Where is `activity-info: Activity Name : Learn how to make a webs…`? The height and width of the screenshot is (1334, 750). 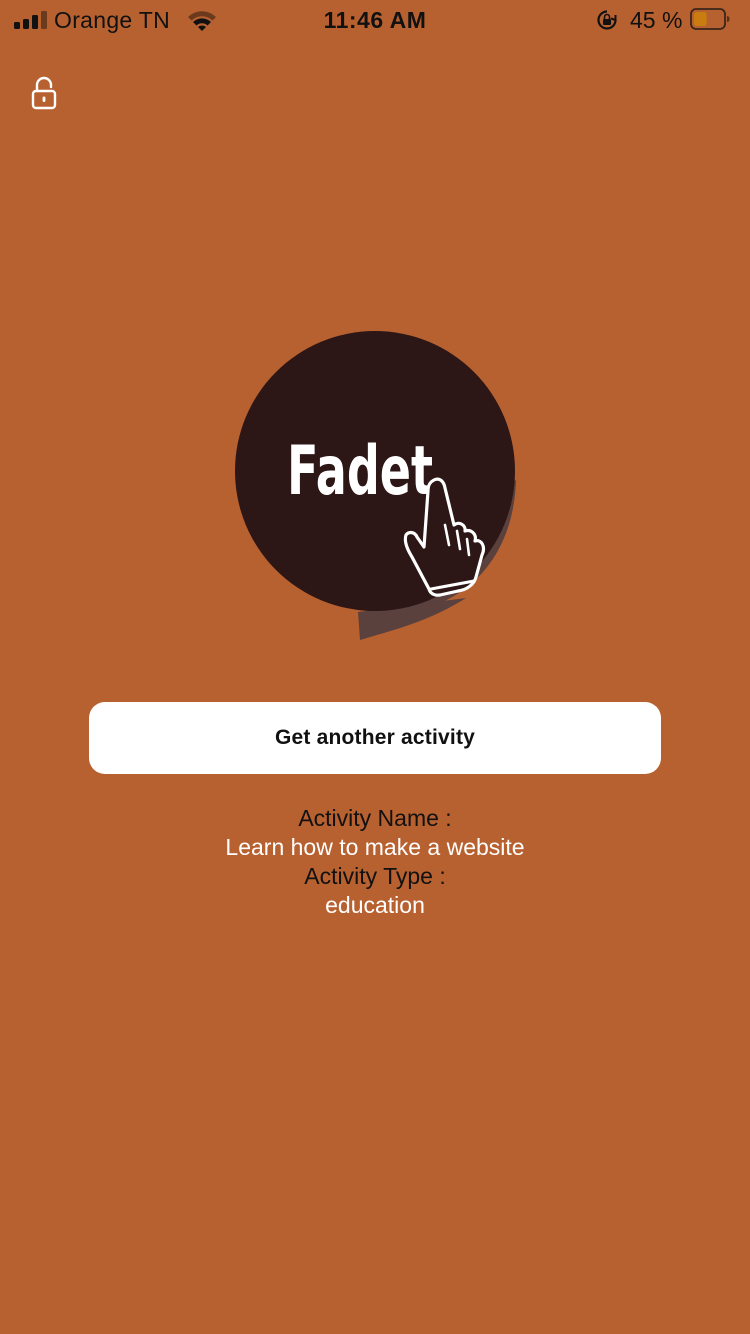 activity-info: Activity Name : Learn how to make a webs… is located at coordinates (375, 862).